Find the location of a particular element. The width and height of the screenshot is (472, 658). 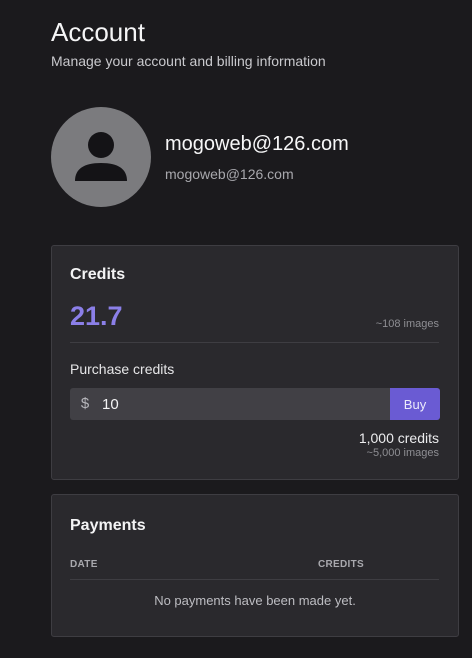

purchase-credits-label: Purchase credits is located at coordinates (122, 369).